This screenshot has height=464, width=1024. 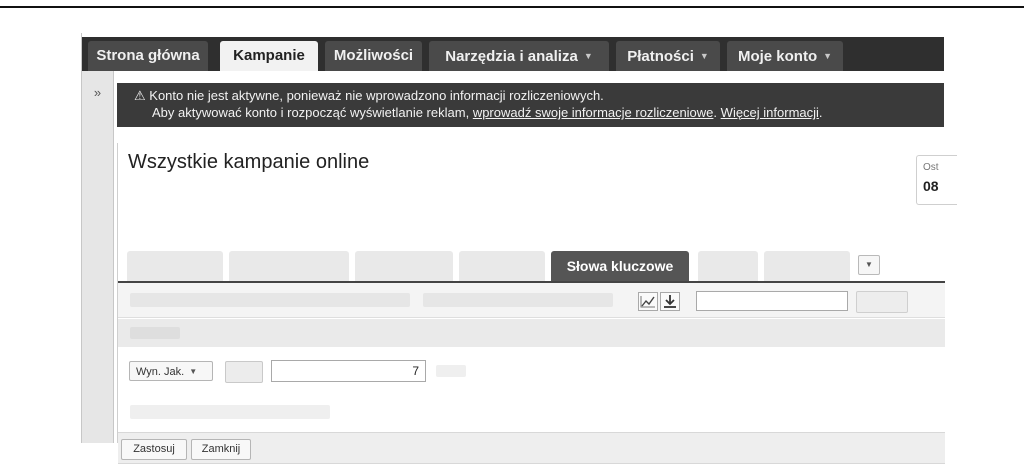 I want to click on metric-select: Wyn. Jak. ▼, so click(x=171, y=371).